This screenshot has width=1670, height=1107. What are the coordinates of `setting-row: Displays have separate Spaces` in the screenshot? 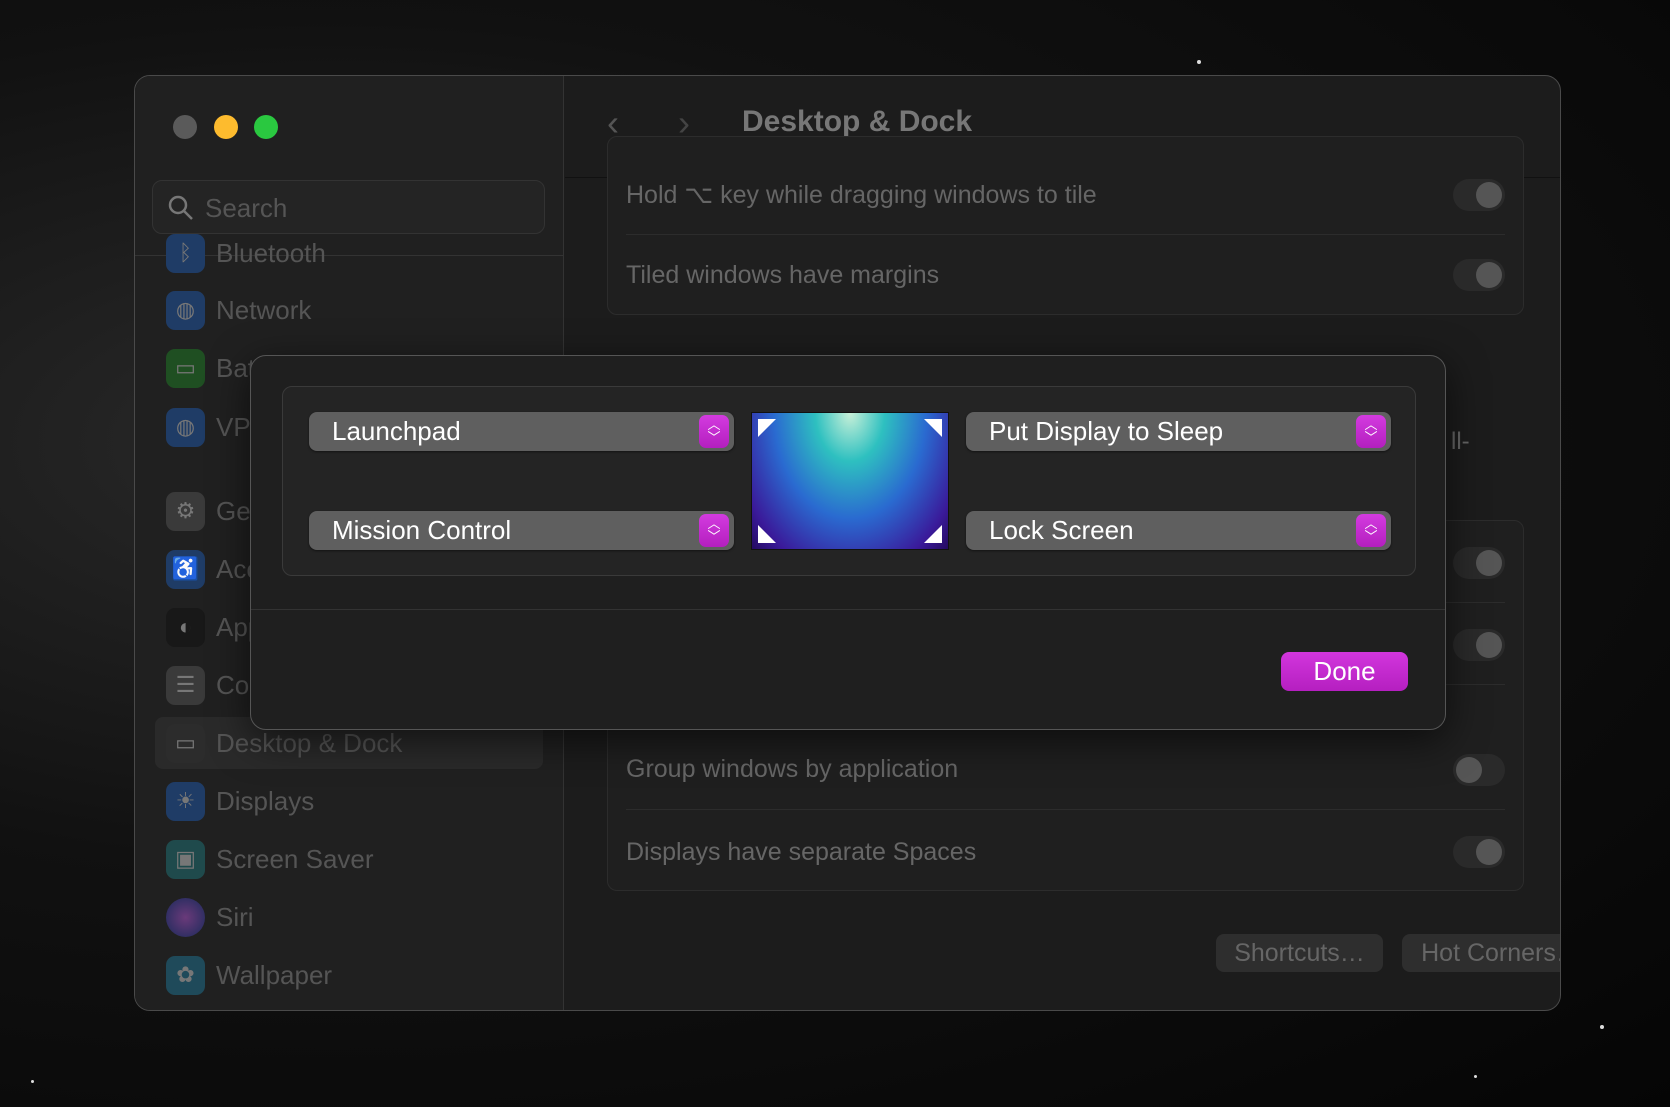 It's located at (1065, 852).